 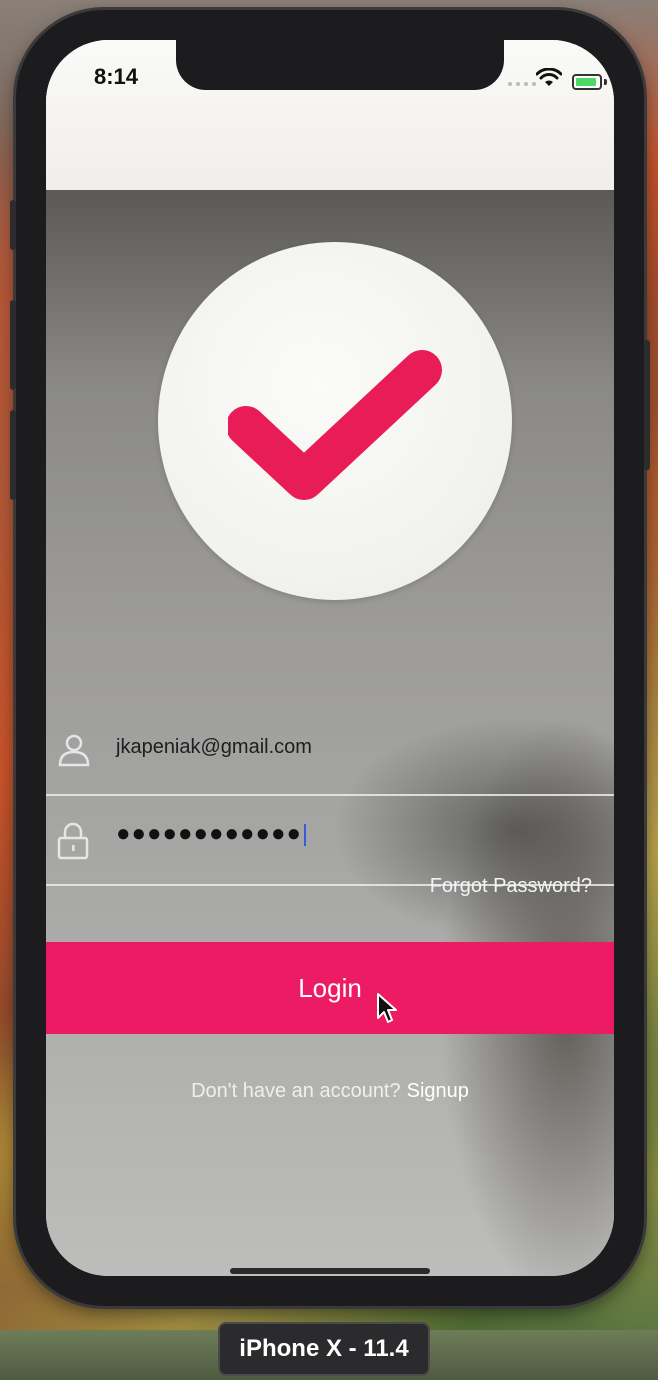 I want to click on email-field: jkapeniak@gmail.com, so click(x=330, y=752).